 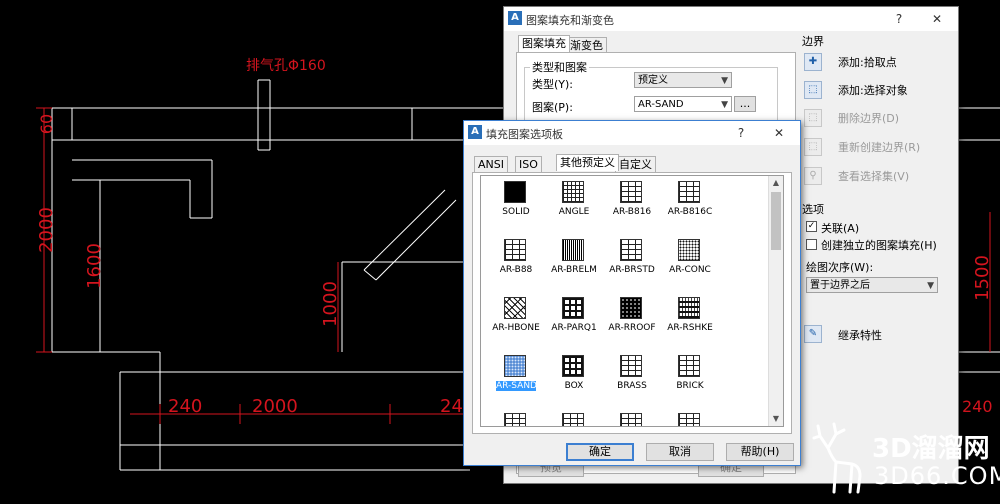 I want to click on scroll-up-icon: ▲, so click(x=776, y=183).